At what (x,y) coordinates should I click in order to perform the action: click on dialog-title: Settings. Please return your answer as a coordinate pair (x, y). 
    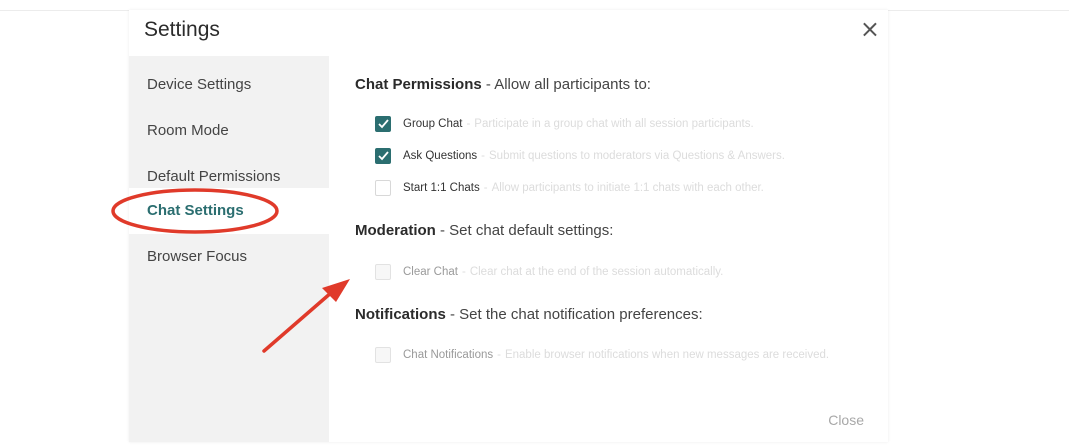
    Looking at the image, I should click on (182, 29).